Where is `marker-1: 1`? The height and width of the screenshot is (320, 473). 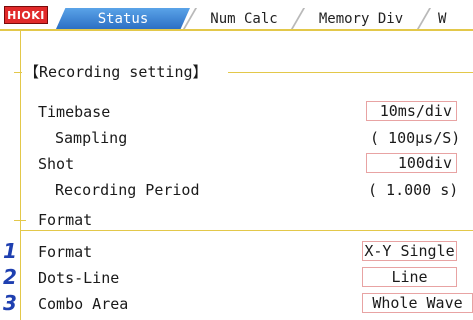 marker-1: 1 is located at coordinates (10, 251).